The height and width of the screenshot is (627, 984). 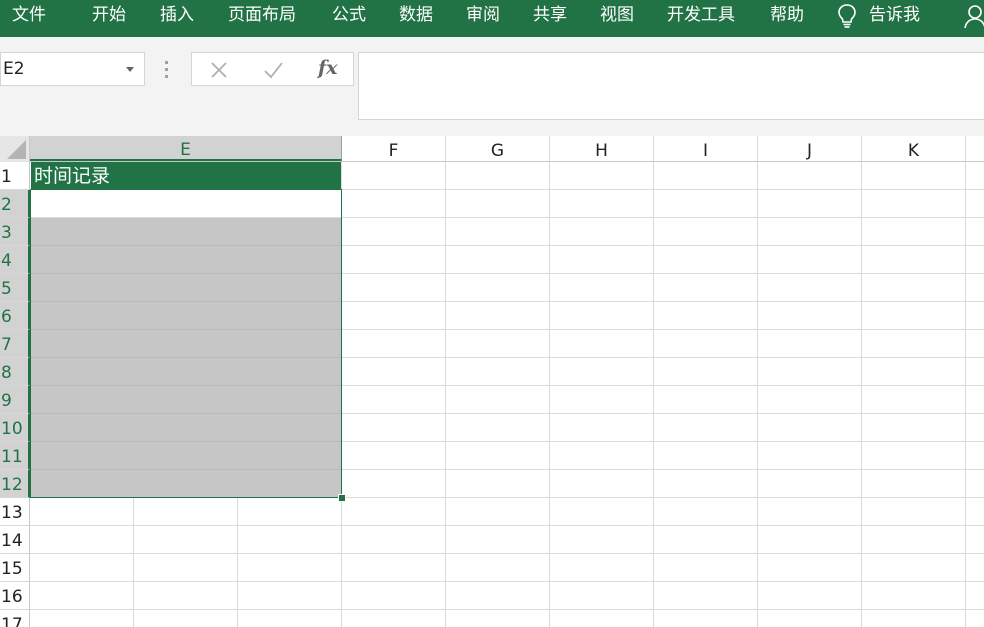 What do you see at coordinates (15, 428) in the screenshot?
I see `row-header-10: 10` at bounding box center [15, 428].